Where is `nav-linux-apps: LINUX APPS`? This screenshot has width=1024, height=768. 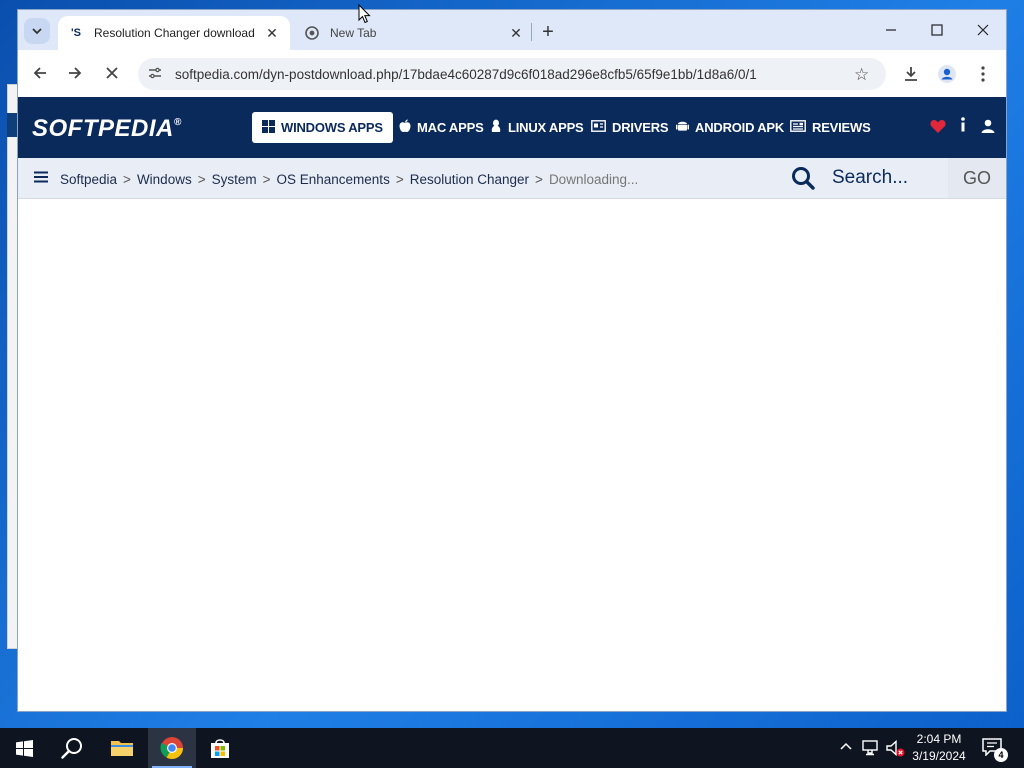 nav-linux-apps: LINUX APPS is located at coordinates (537, 127).